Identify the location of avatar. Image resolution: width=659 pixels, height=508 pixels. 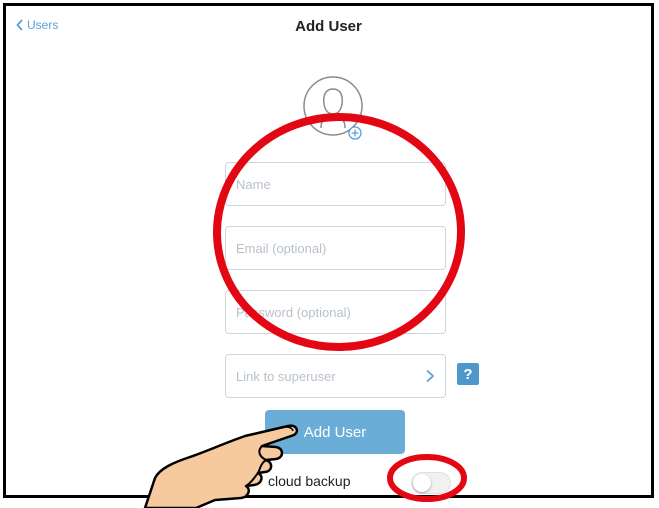
(336, 109).